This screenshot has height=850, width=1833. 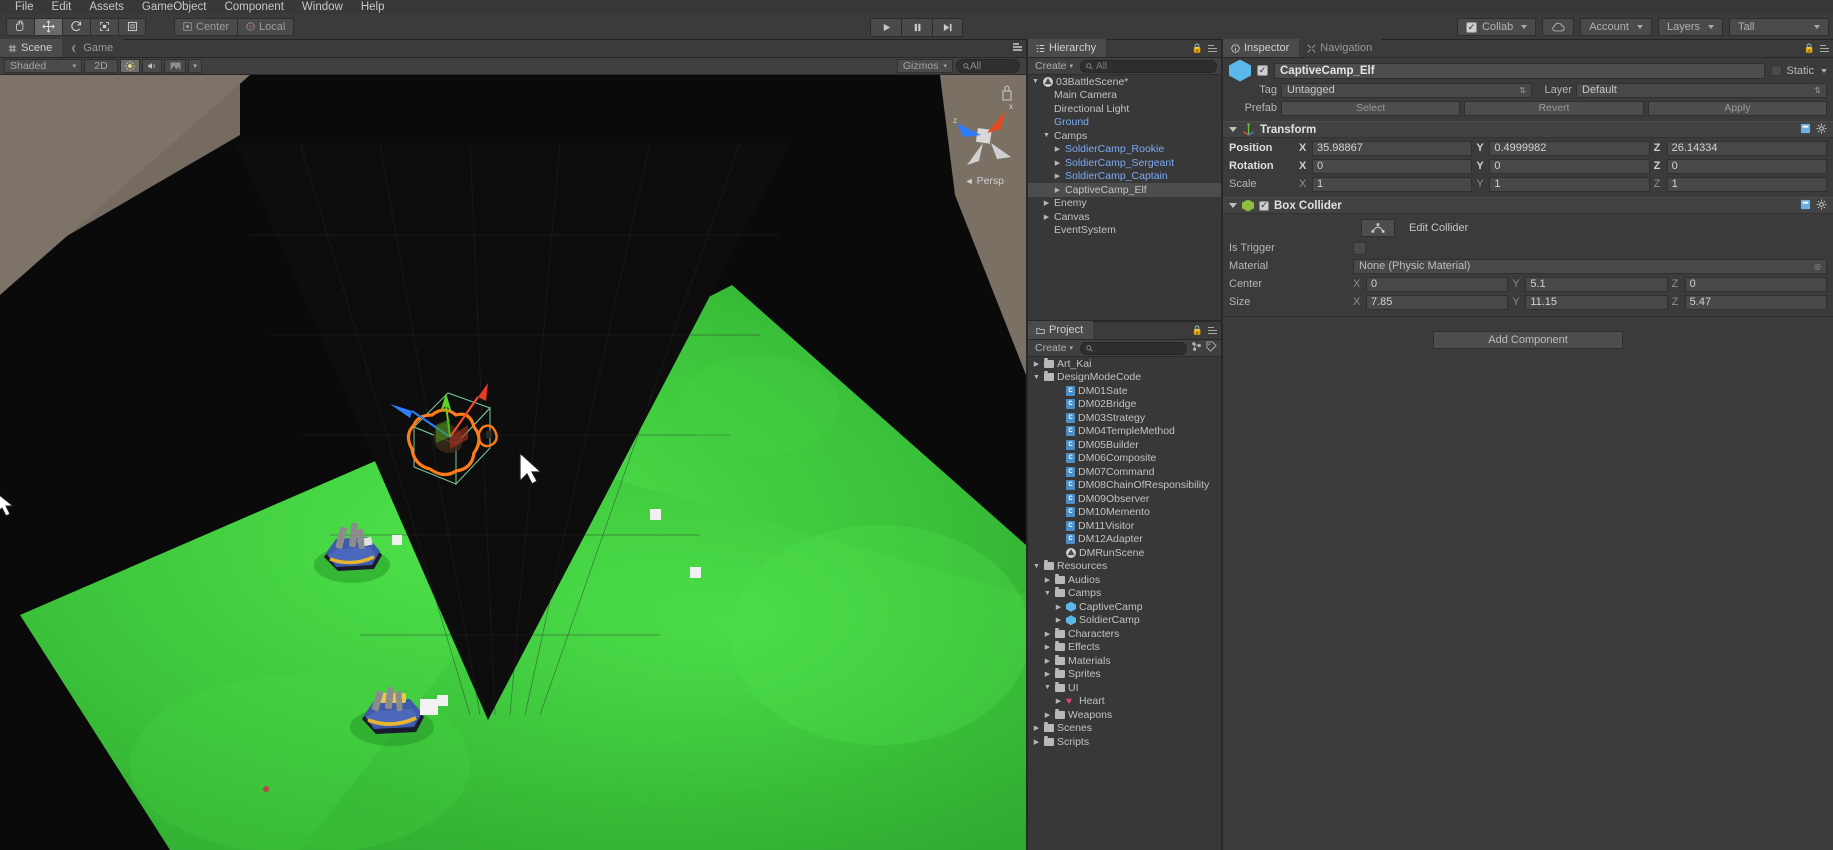 What do you see at coordinates (1437, 302) in the screenshot?
I see `size-x-value: 7.85` at bounding box center [1437, 302].